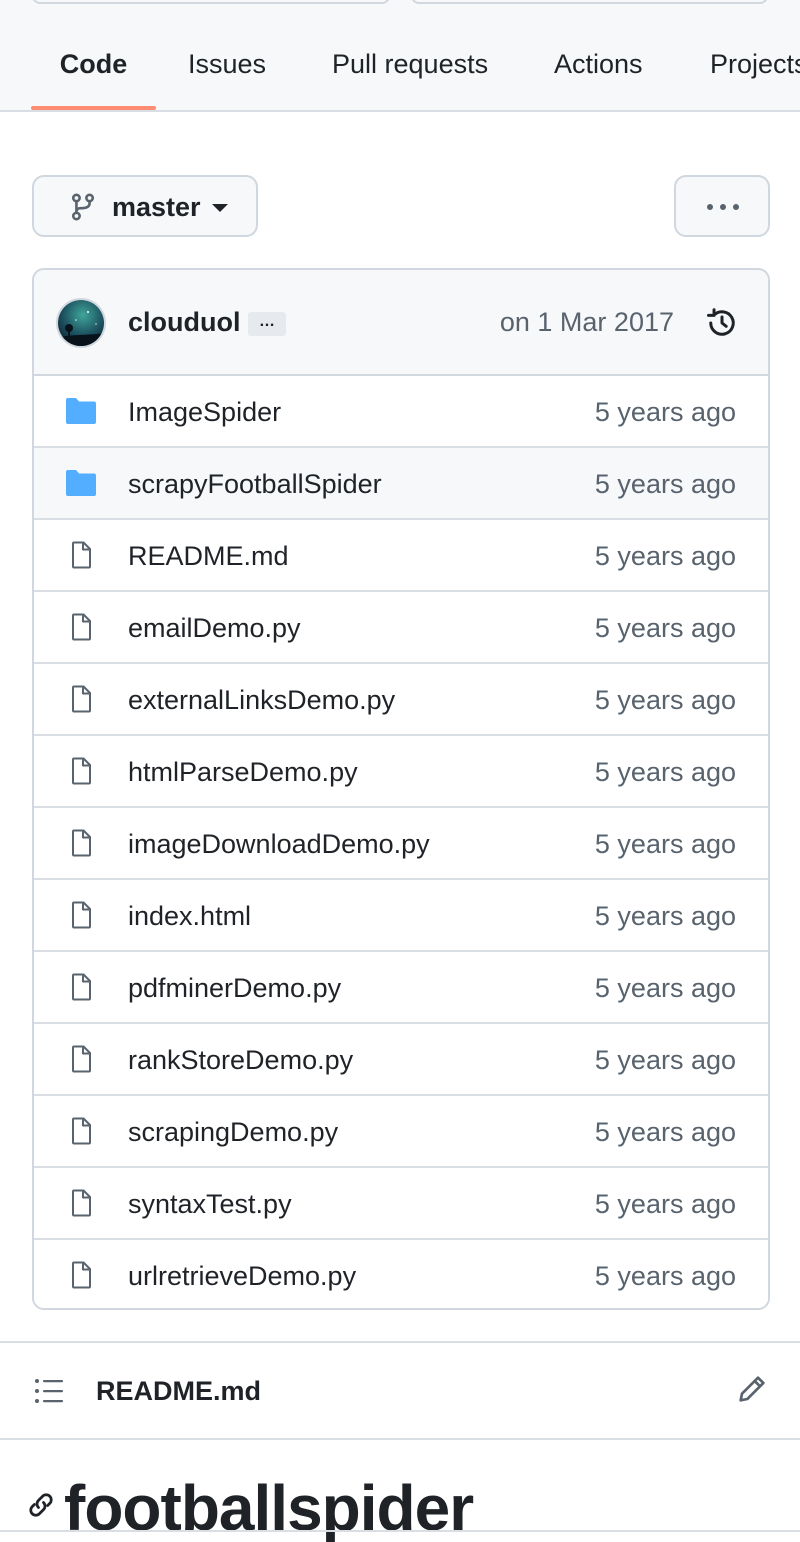 The image size is (800, 1542). Describe the element at coordinates (755, 73) in the screenshot. I see `tab-projects: Projects` at that location.